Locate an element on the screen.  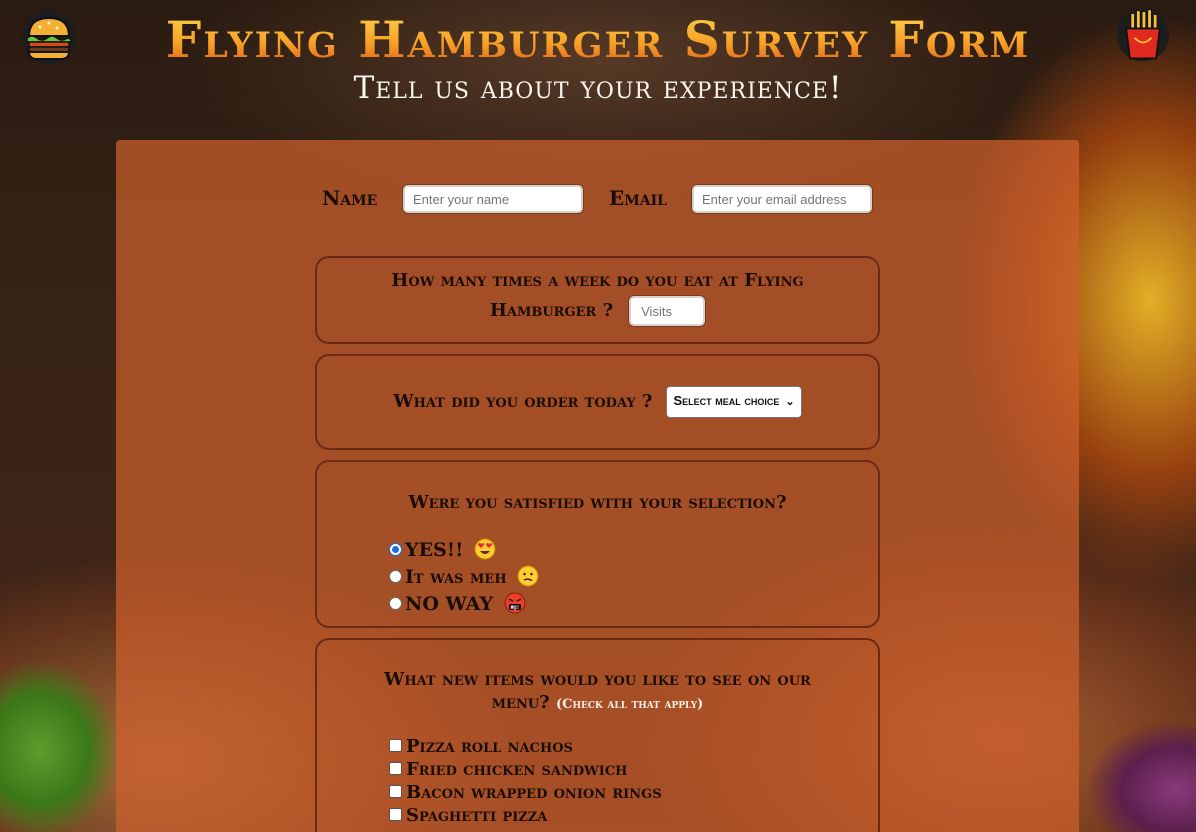
chevron-down-icon: ⌄ is located at coordinates (790, 402).